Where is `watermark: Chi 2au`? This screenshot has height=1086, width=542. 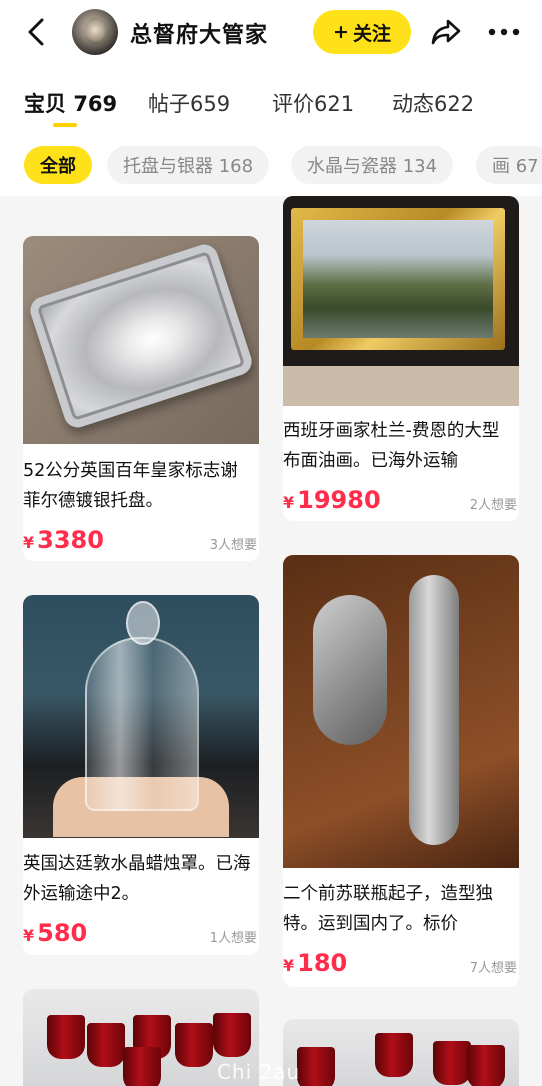 watermark: Chi 2au is located at coordinates (259, 1072).